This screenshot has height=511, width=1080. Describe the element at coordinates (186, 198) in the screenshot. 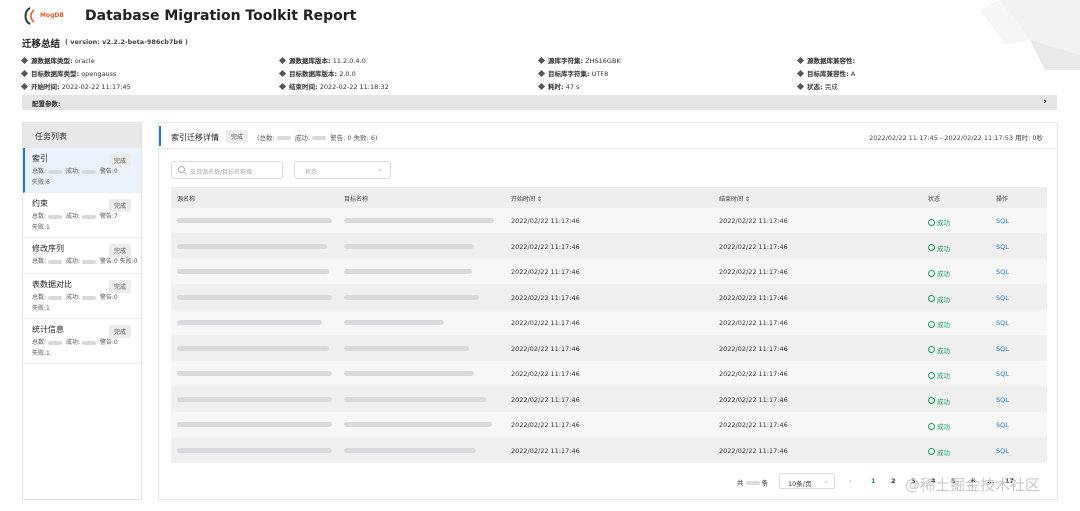

I see `col-source-name: 源名称` at that location.